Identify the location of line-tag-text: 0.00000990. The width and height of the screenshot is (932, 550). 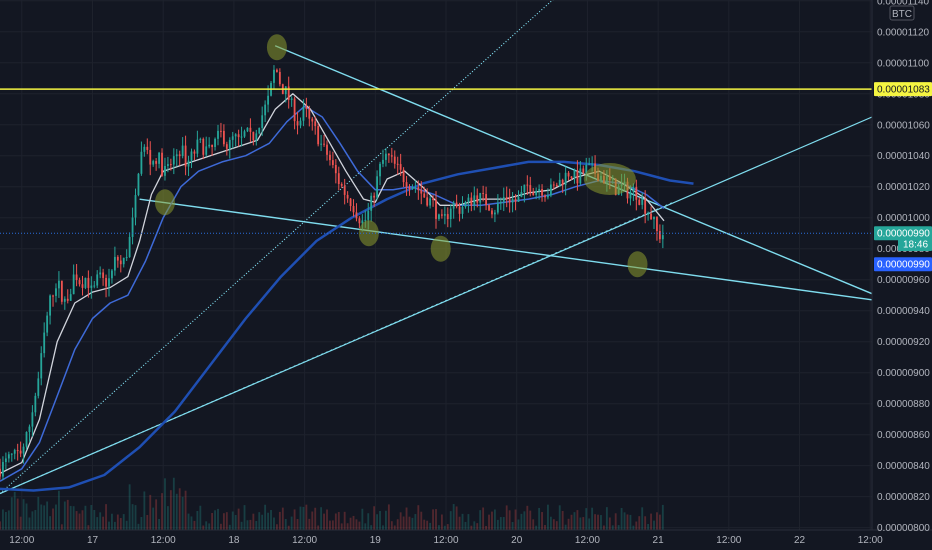
(903, 265).